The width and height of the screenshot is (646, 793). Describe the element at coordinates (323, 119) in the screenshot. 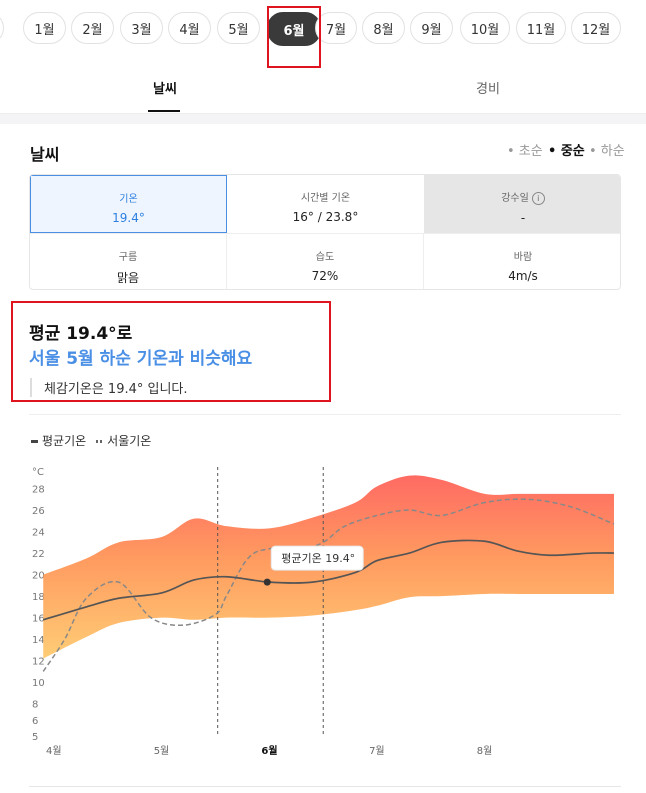

I see `section-gap` at that location.